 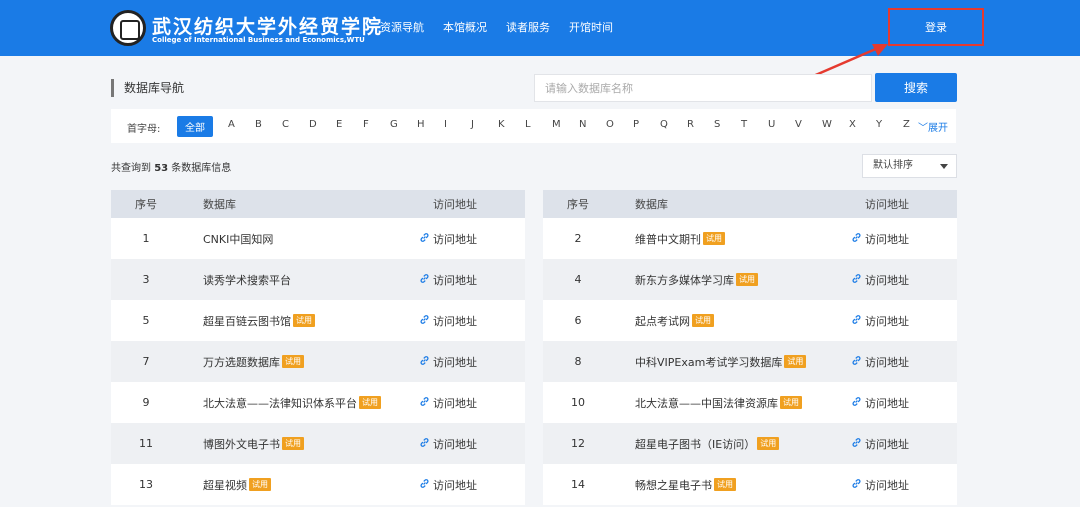 What do you see at coordinates (565, 124) in the screenshot?
I see `letter-filter-m: M` at bounding box center [565, 124].